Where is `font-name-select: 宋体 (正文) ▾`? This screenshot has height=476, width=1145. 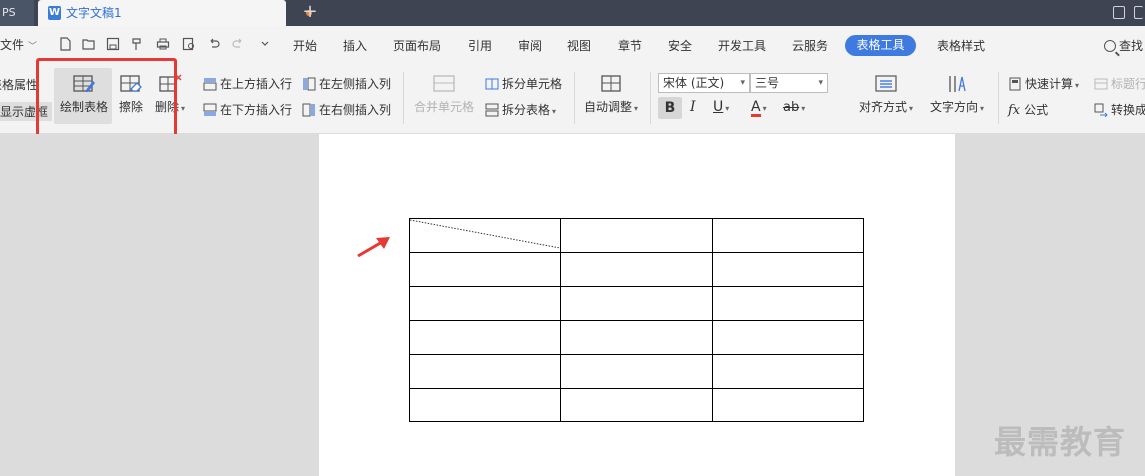 font-name-select: 宋体 (正文) ▾ is located at coordinates (704, 83).